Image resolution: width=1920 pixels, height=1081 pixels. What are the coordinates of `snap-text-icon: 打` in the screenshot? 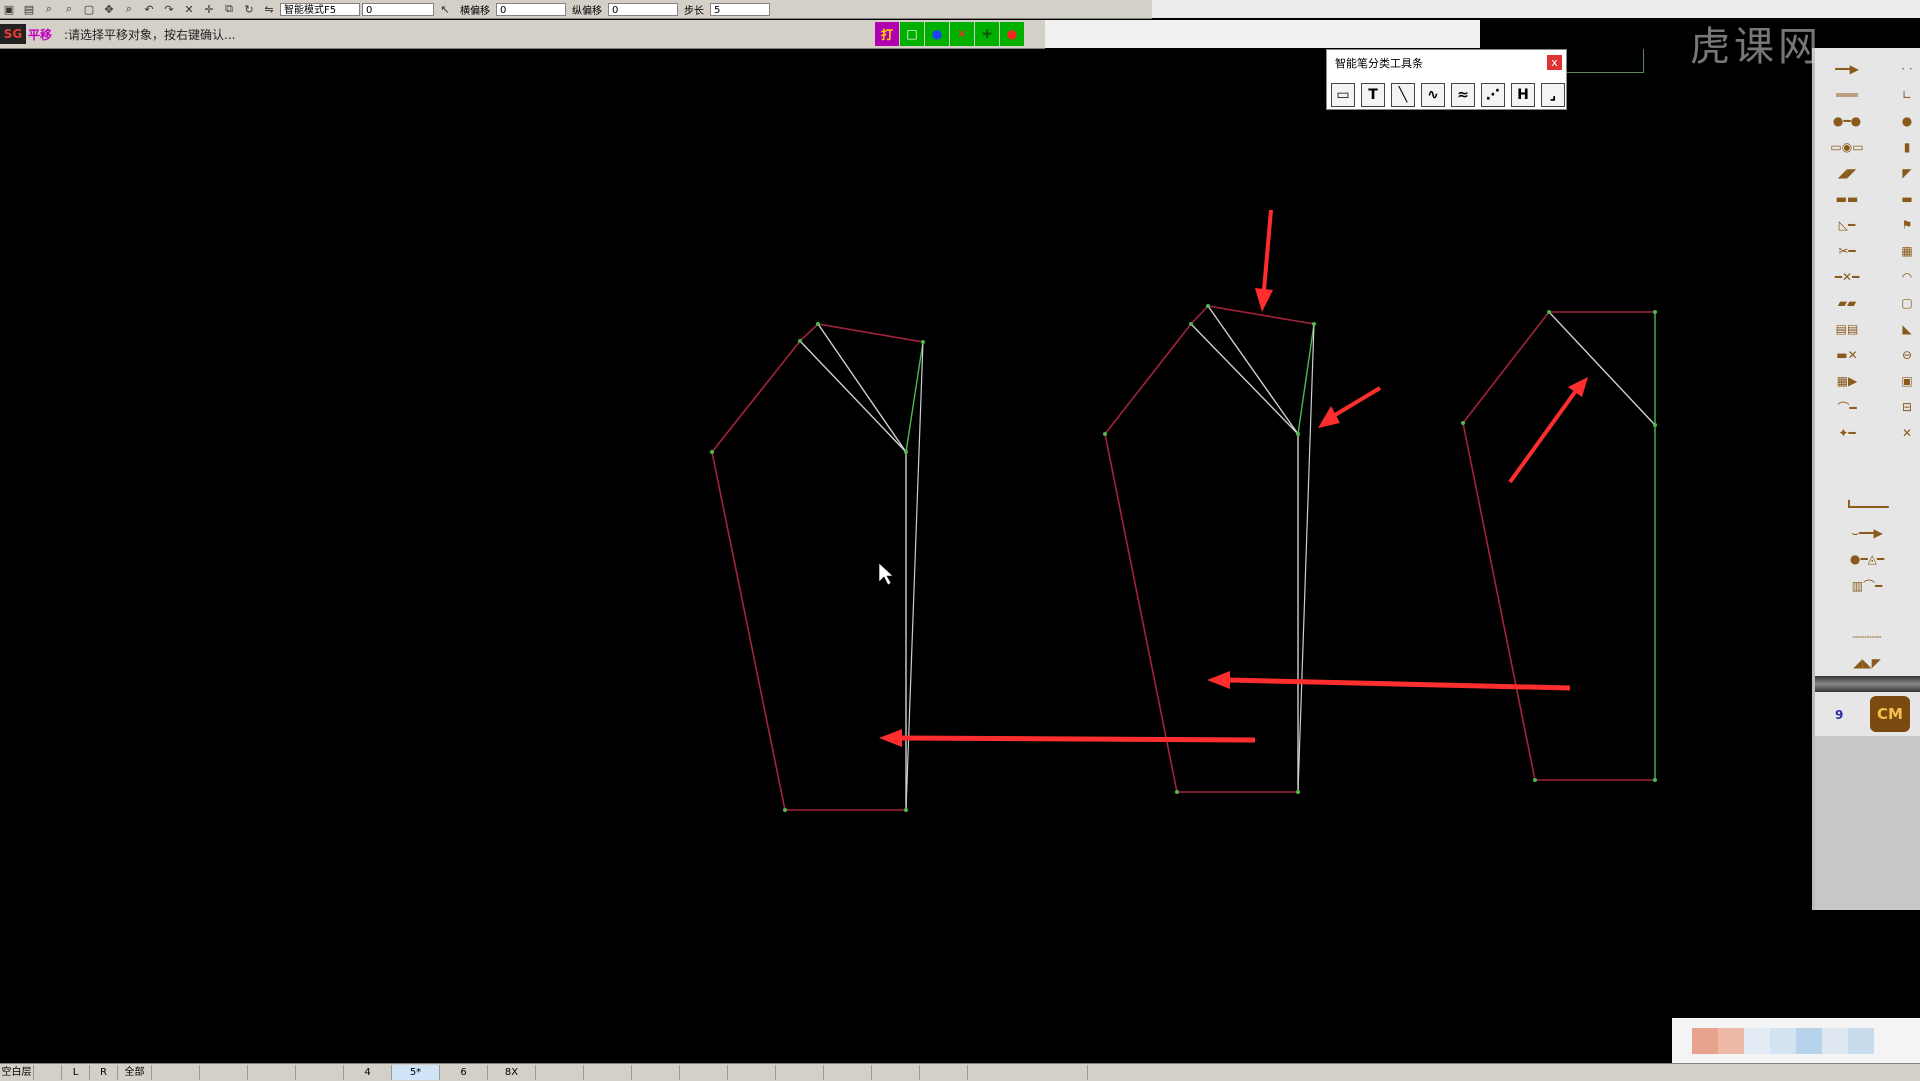 It's located at (887, 34).